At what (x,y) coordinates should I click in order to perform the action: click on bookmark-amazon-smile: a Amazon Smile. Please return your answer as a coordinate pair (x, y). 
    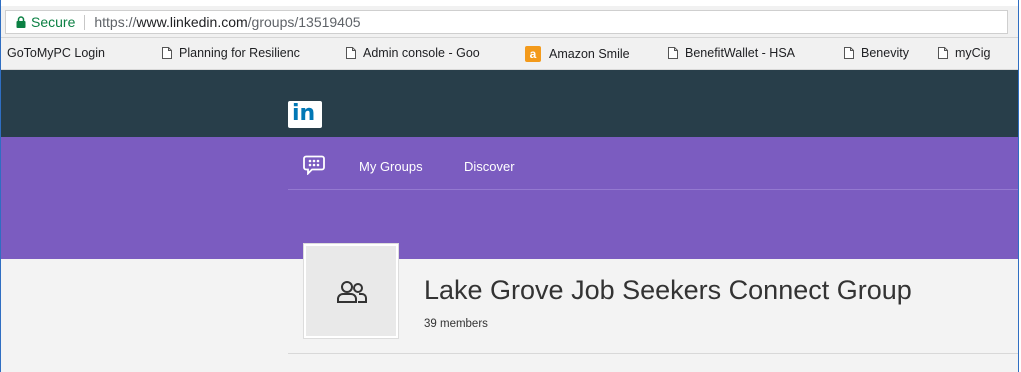
    Looking at the image, I should click on (577, 54).